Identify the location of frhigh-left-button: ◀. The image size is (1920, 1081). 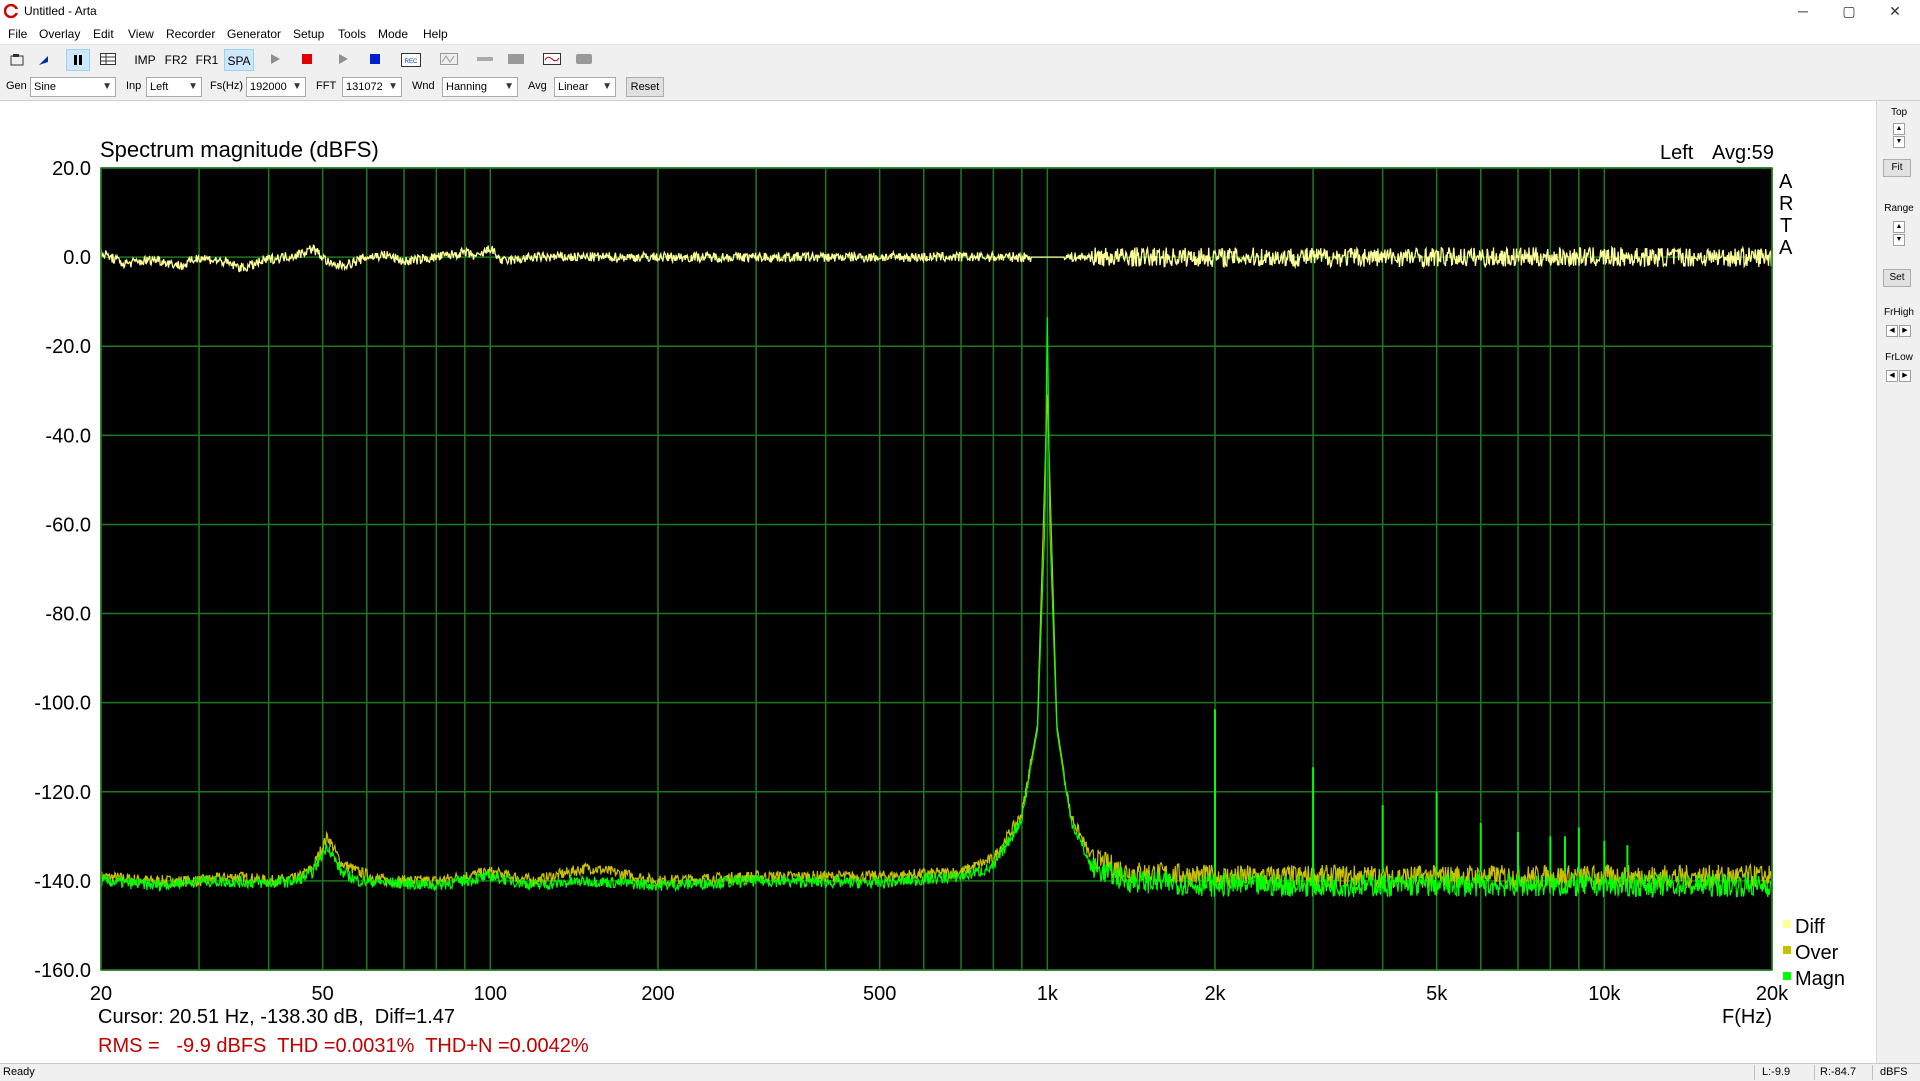
(1892, 331).